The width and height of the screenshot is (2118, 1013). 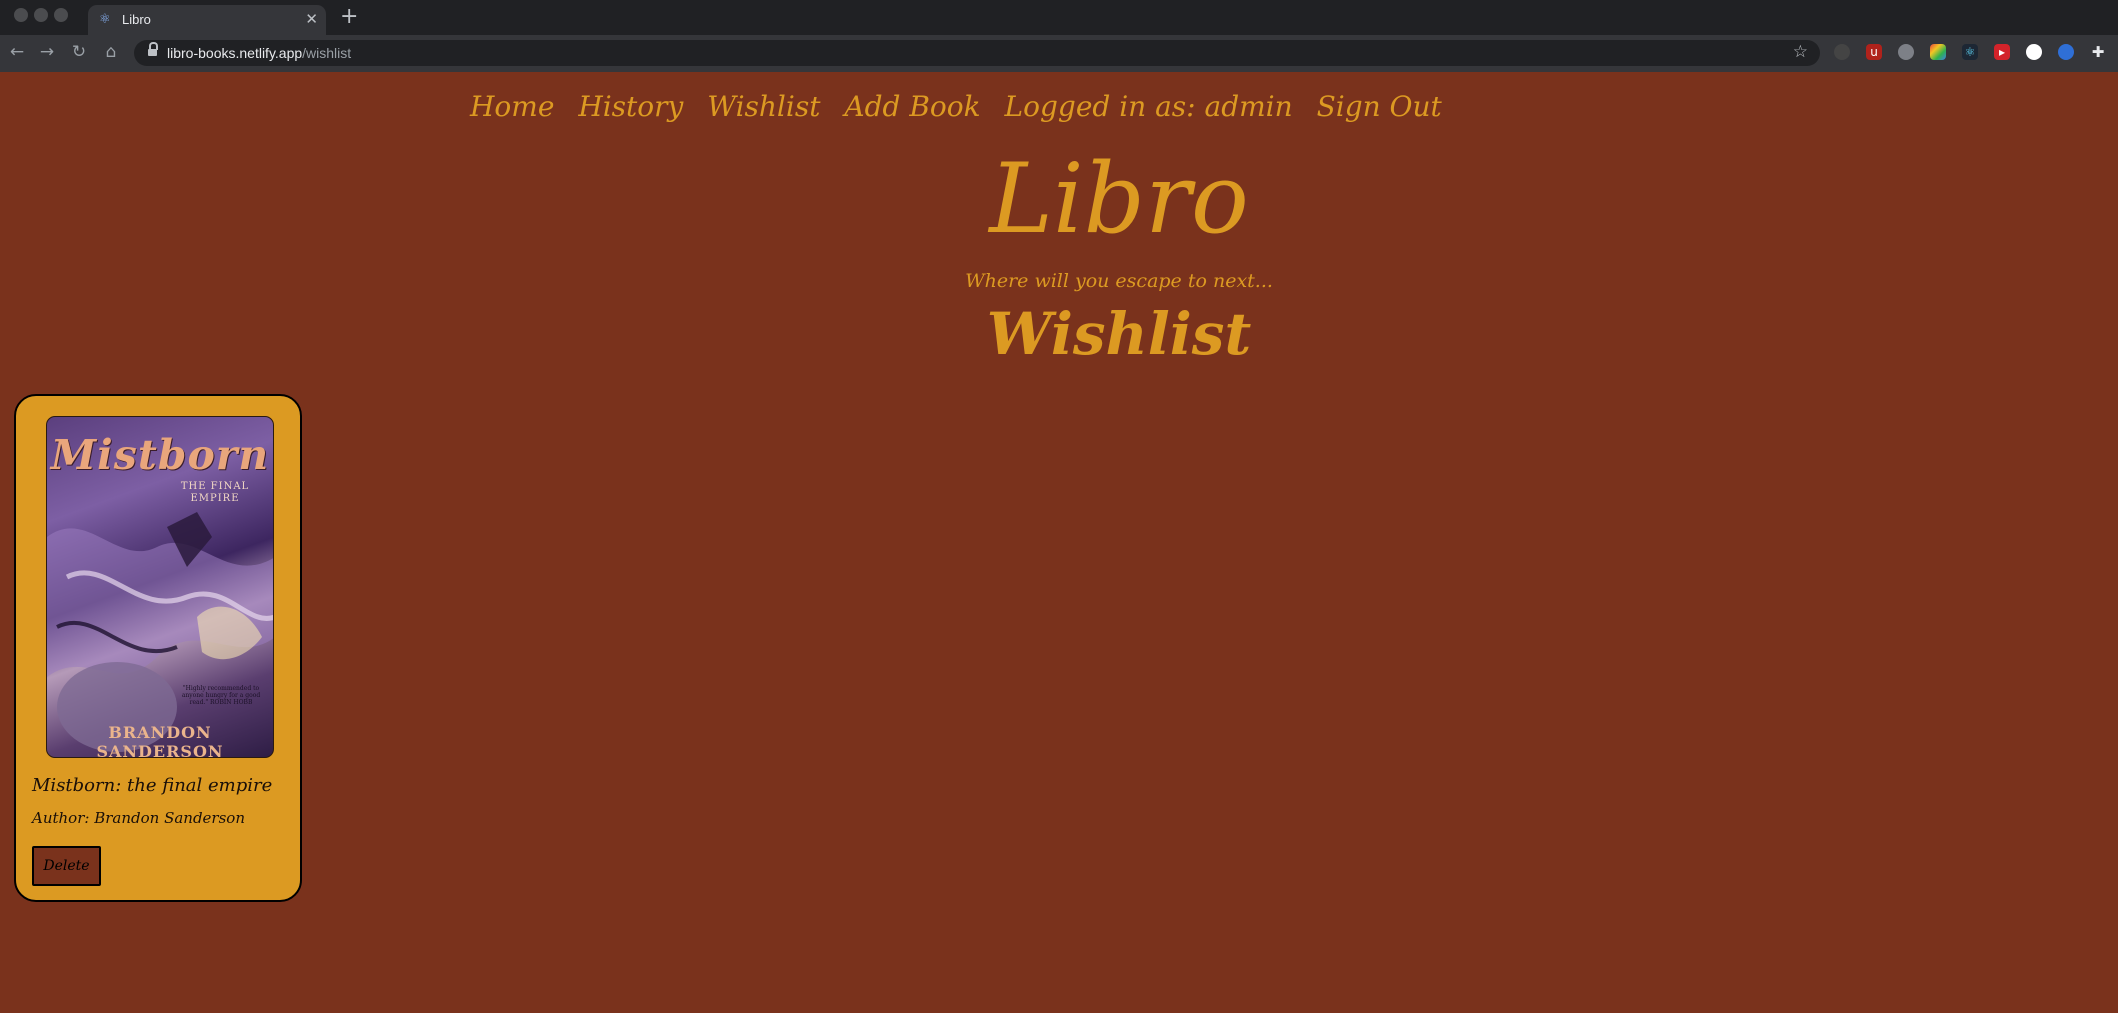 I want to click on ghost-extension-icon, so click(x=1906, y=52).